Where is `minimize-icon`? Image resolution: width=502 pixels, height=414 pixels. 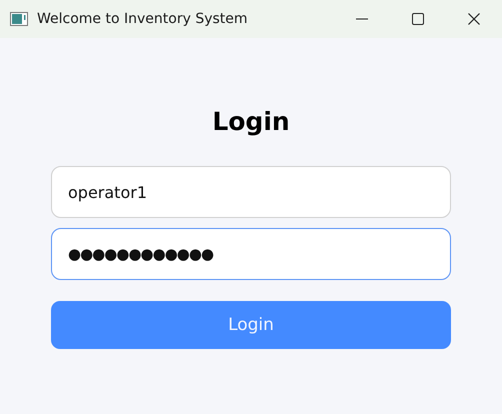
minimize-icon is located at coordinates (362, 19).